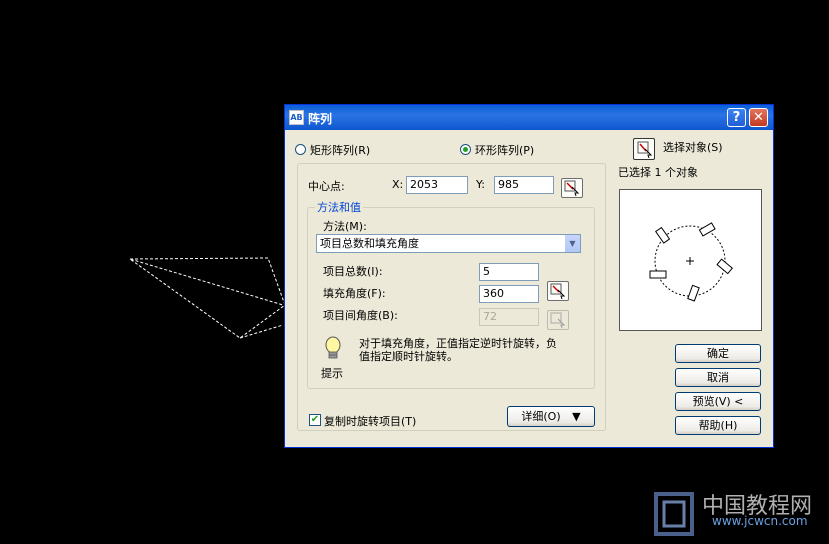 This screenshot has width=829, height=544. Describe the element at coordinates (524, 185) in the screenshot. I see `center-y-input: 985` at that location.